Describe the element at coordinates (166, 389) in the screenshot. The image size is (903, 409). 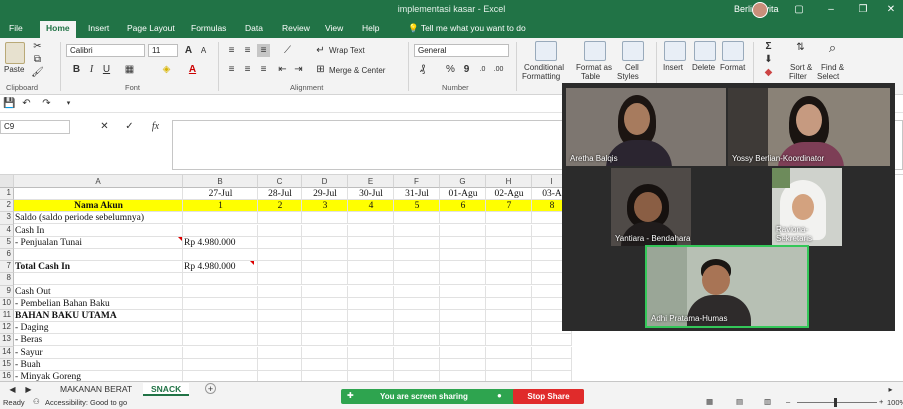
I see `sheet-tab-snack: SNACK` at that location.